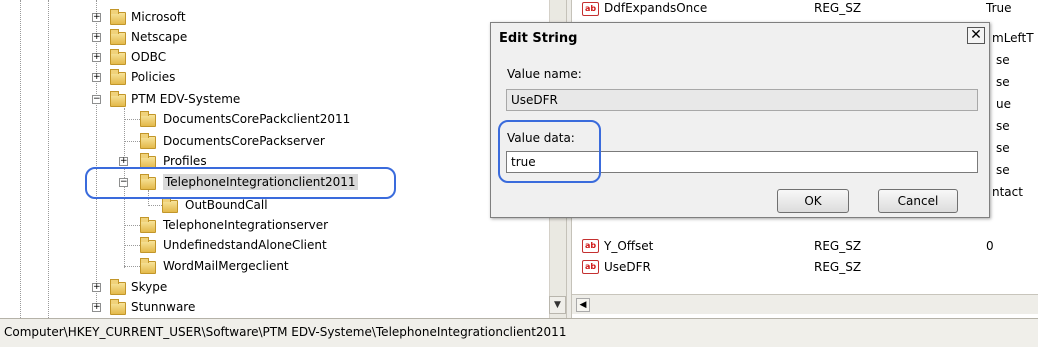 This screenshot has height=347, width=1038. What do you see at coordinates (810, 9) in the screenshot?
I see `value-row-partial: ab DdfExpandsOnce REG_SZ True` at bounding box center [810, 9].